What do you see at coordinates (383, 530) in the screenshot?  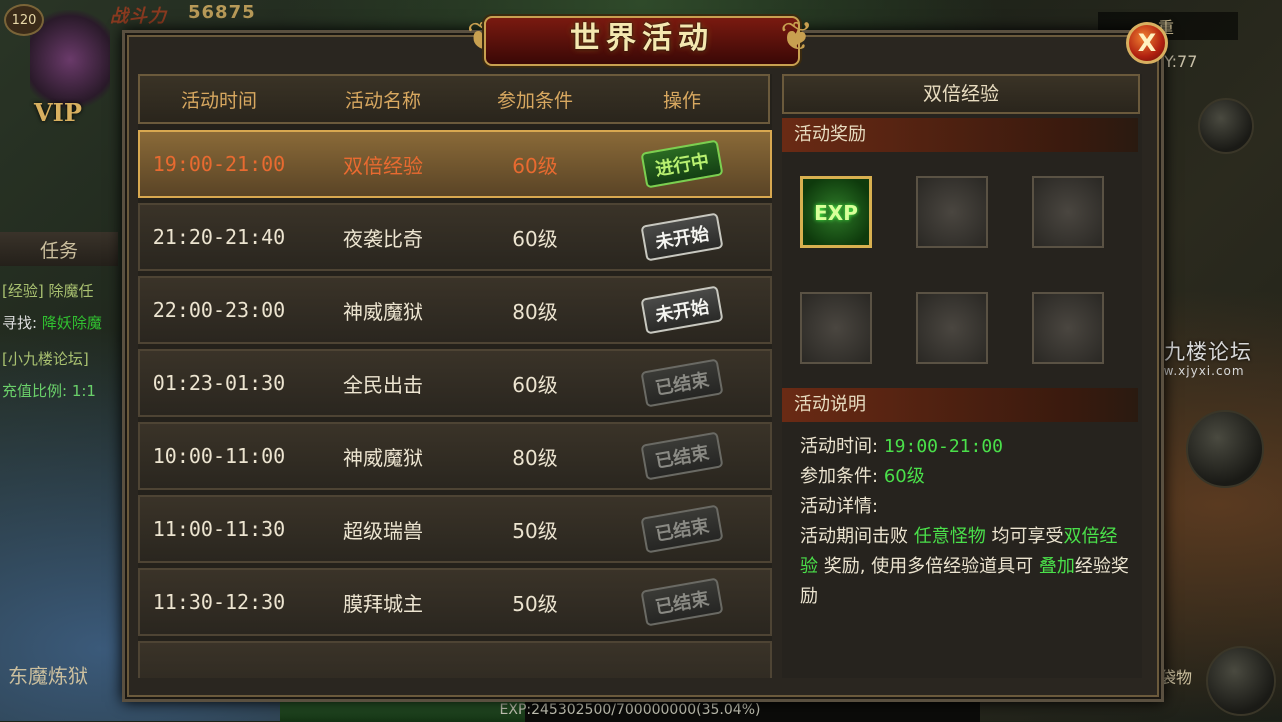 I see `activity-name: 超级瑞兽` at bounding box center [383, 530].